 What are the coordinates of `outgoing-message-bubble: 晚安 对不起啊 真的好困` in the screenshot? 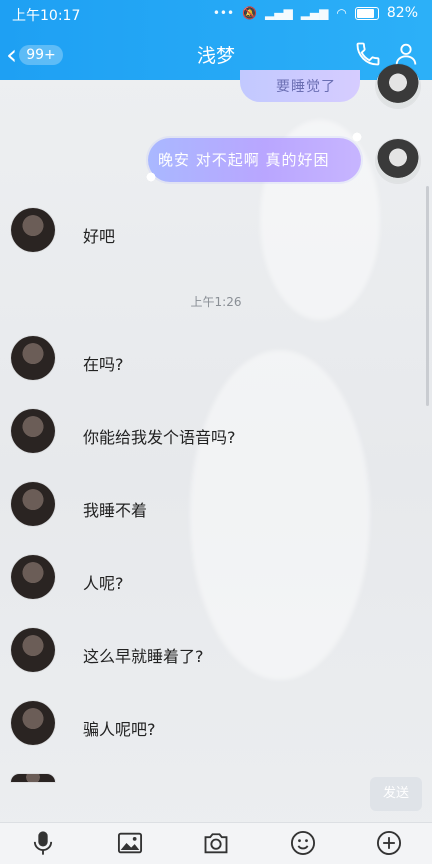 It's located at (254, 160).